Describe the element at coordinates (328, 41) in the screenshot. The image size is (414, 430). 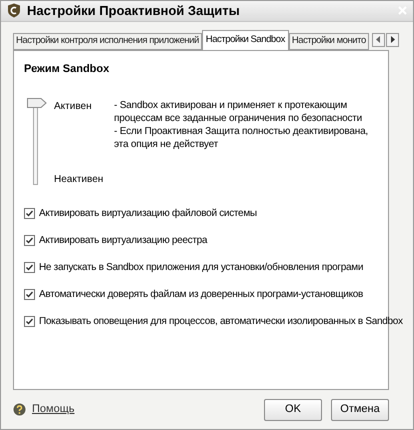
I see `tab: Настройки монито` at that location.